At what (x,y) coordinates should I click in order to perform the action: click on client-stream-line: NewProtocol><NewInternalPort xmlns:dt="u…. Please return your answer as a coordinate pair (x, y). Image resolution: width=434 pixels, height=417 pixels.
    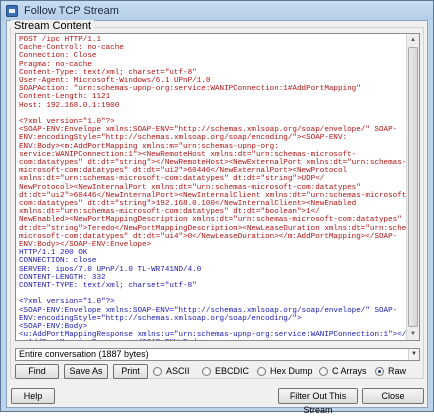
    Looking at the image, I should click on (190, 187).